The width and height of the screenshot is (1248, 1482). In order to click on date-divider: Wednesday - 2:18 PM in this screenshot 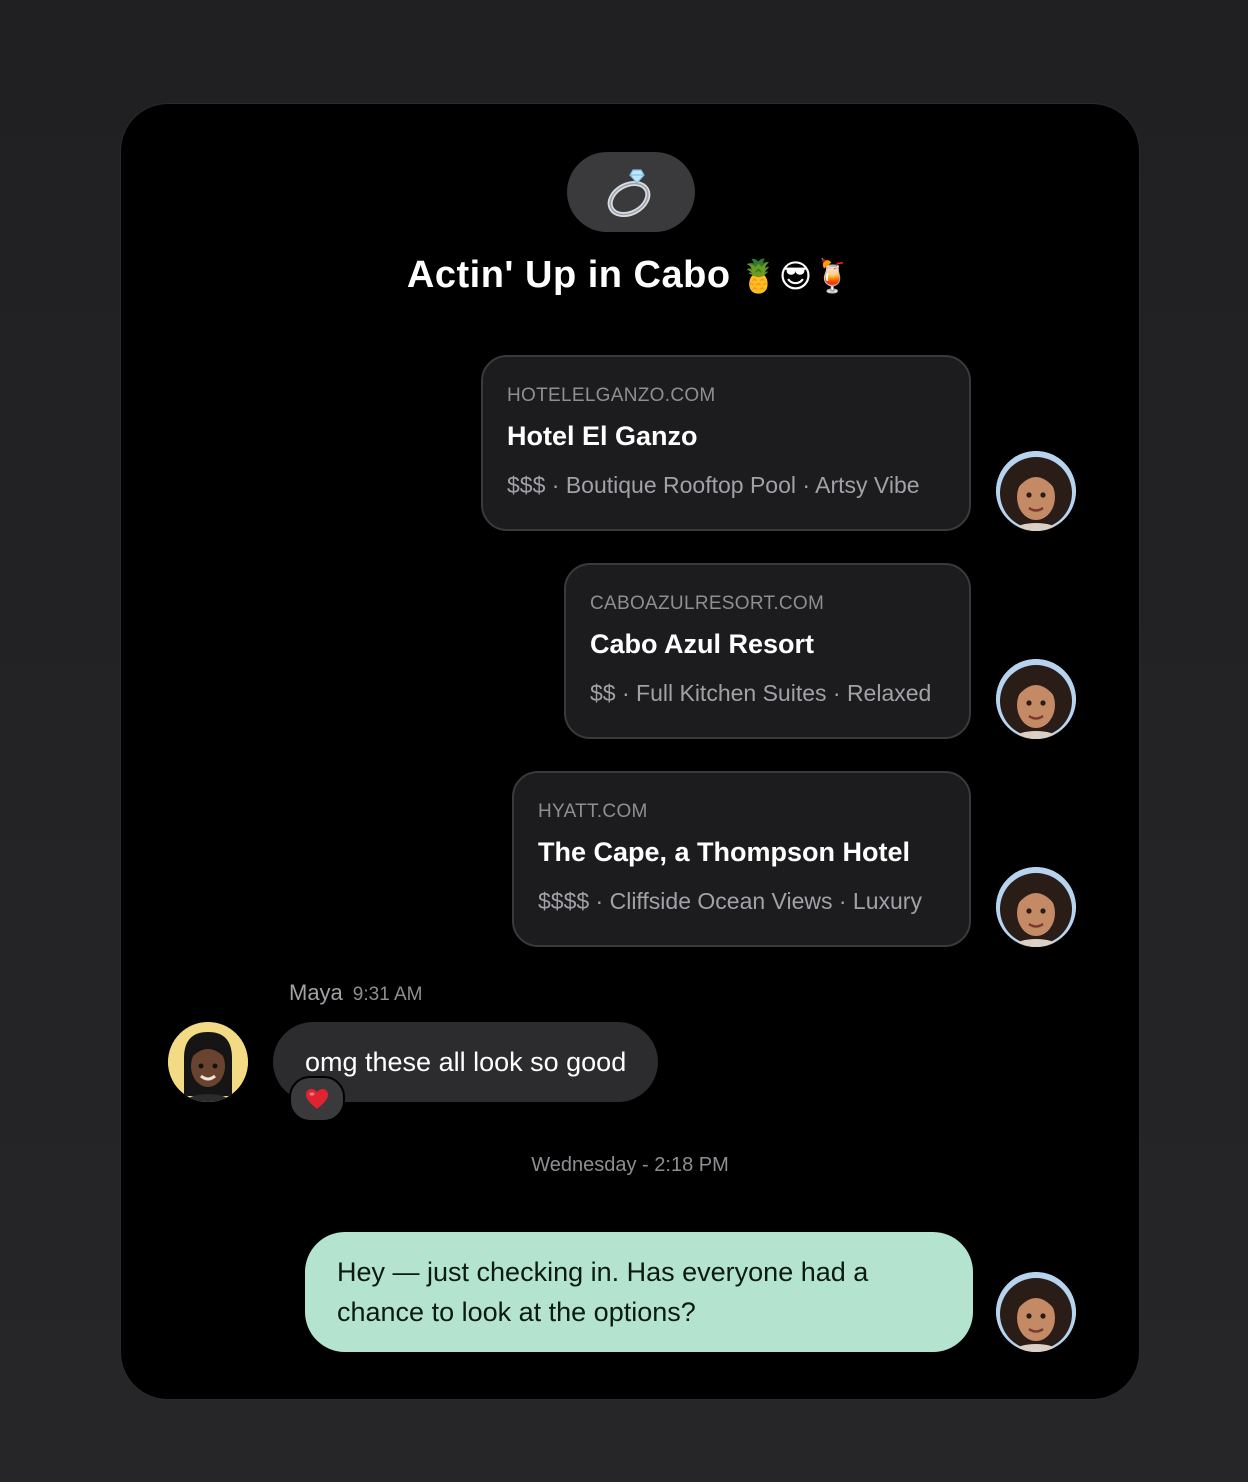, I will do `click(630, 1165)`.